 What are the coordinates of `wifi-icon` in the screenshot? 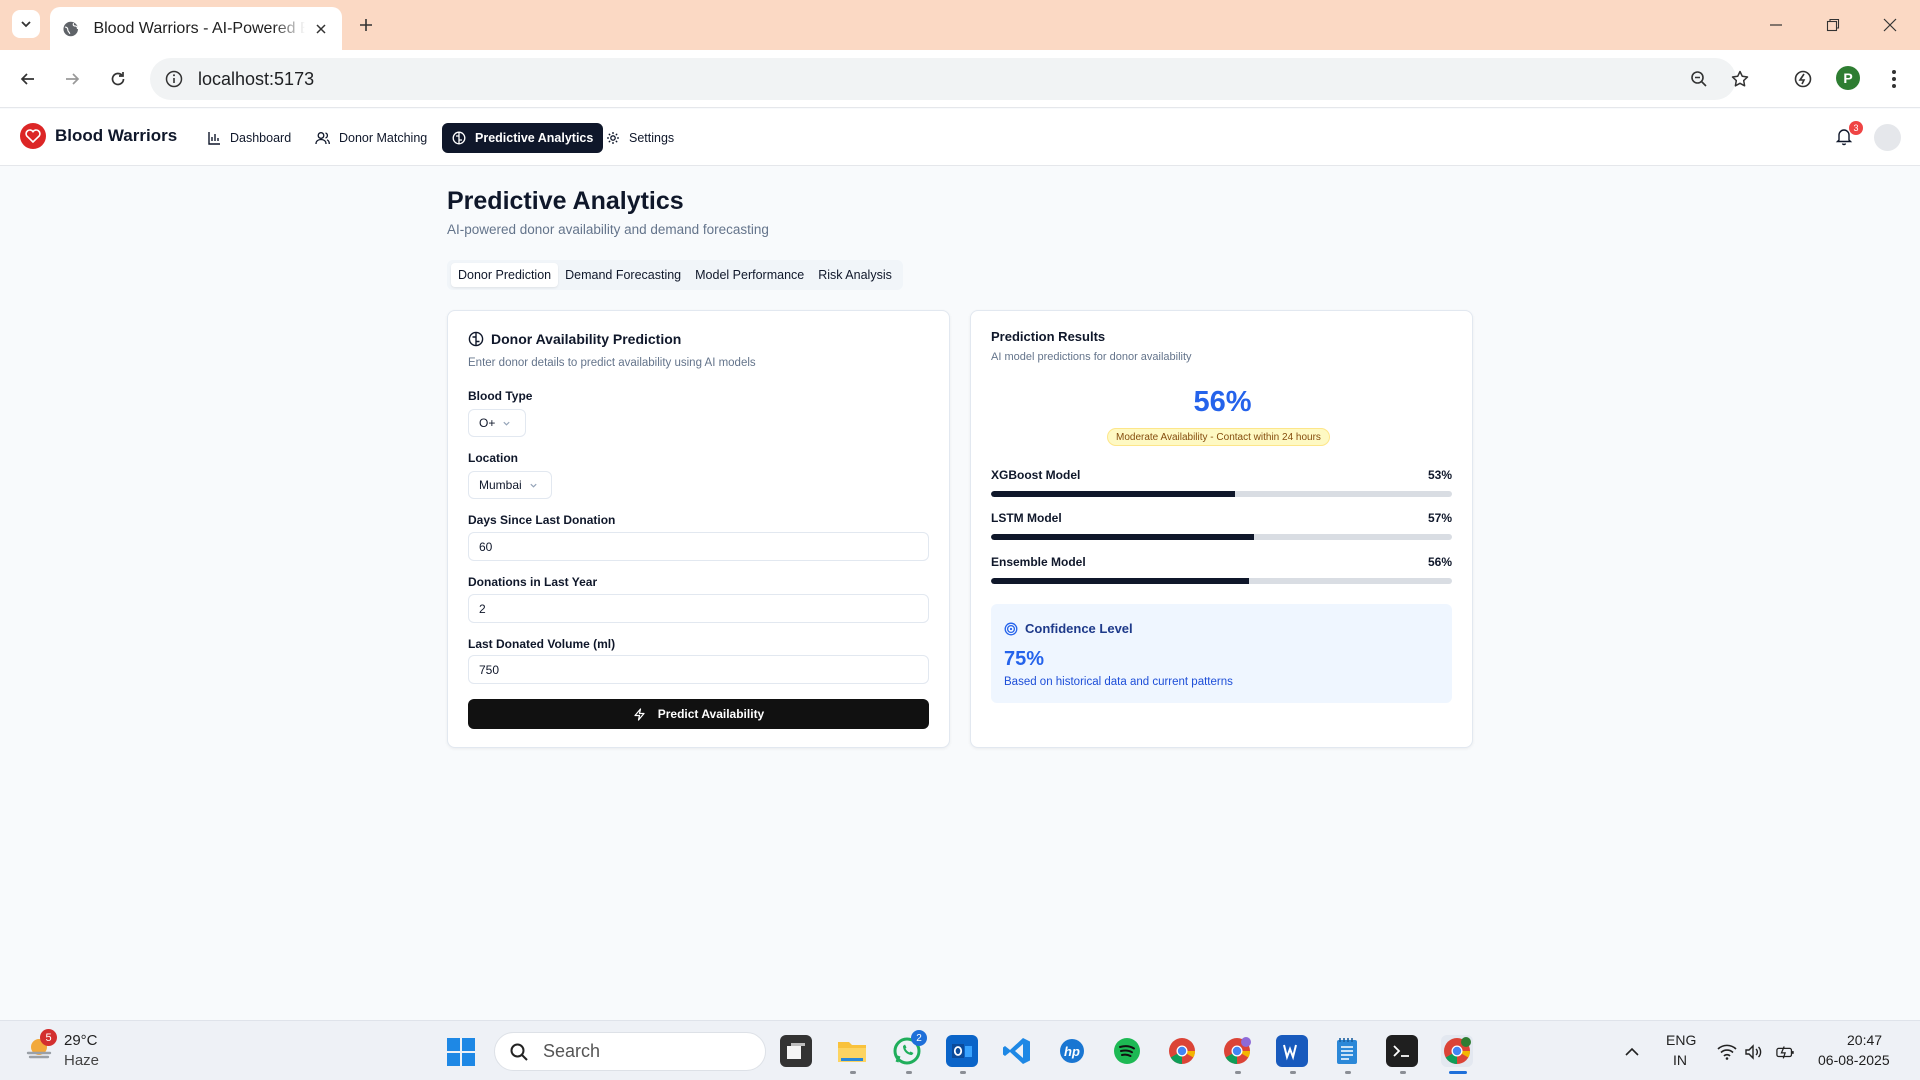 It's located at (1727, 1052).